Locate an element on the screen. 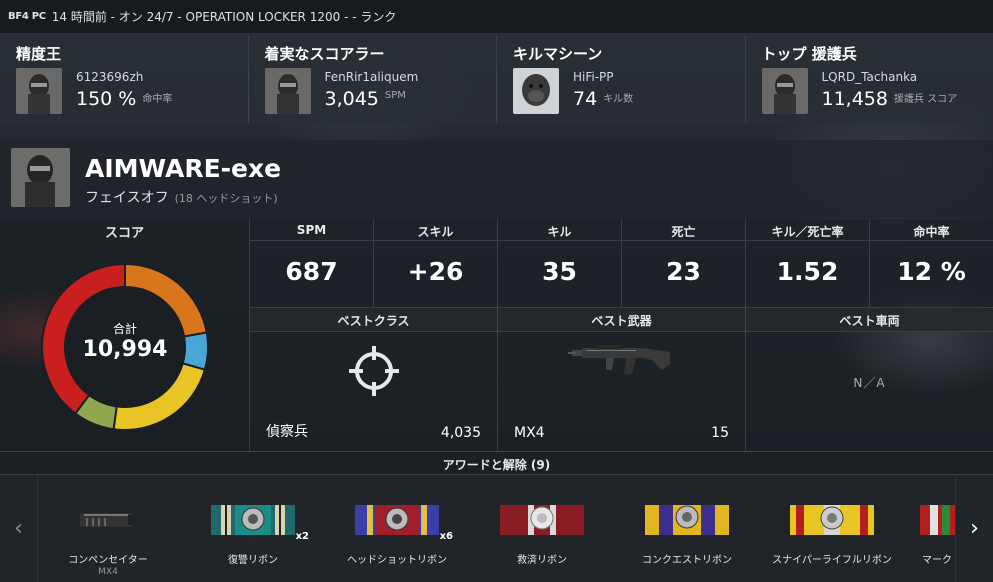 The image size is (993, 582). award-item: x6 ヘッドショットリボン is located at coordinates (397, 535).